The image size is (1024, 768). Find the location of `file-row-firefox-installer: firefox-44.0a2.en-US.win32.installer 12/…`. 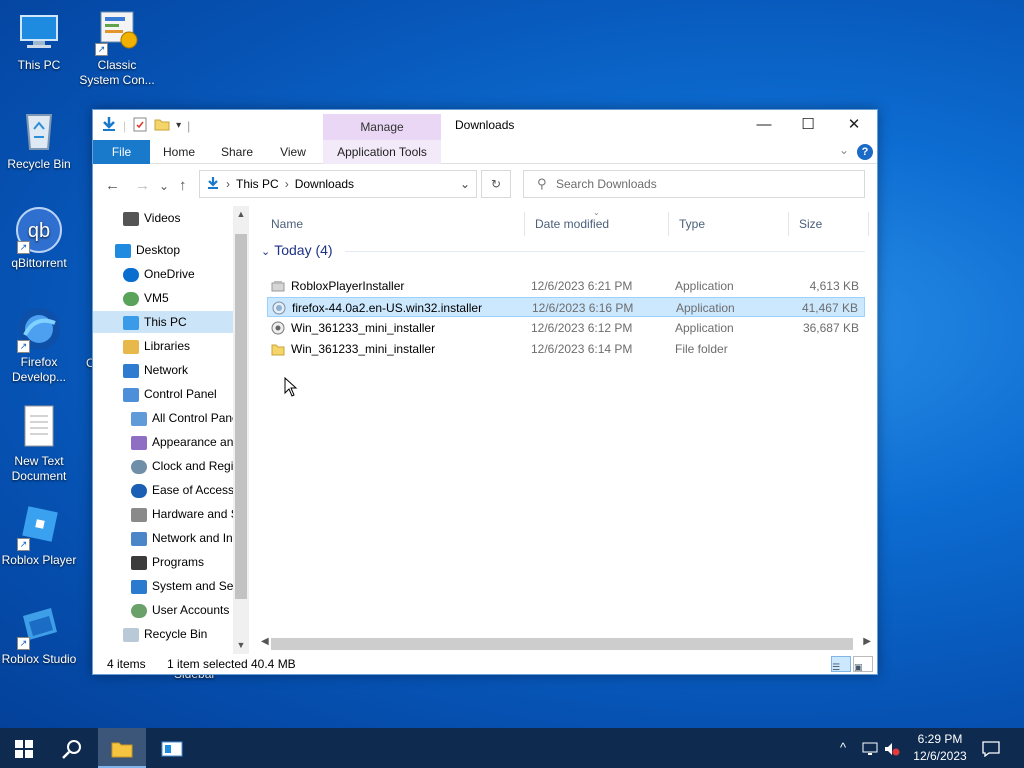

file-row-firefox-installer: firefox-44.0a2.en-US.win32.installer 12/… is located at coordinates (566, 307).